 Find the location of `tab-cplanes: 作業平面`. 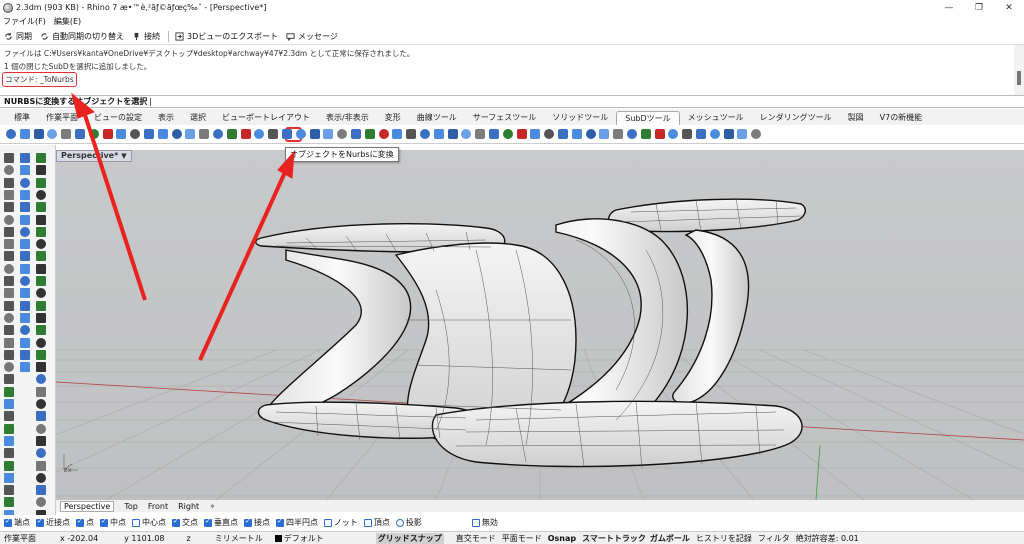

tab-cplanes: 作業平面 is located at coordinates (62, 118).